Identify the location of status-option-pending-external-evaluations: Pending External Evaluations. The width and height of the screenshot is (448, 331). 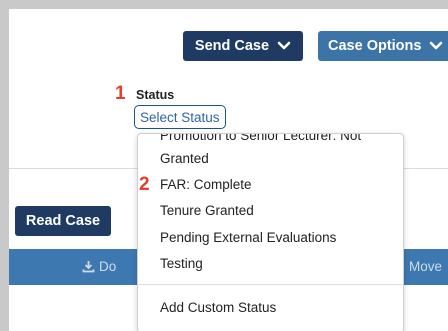
(248, 237).